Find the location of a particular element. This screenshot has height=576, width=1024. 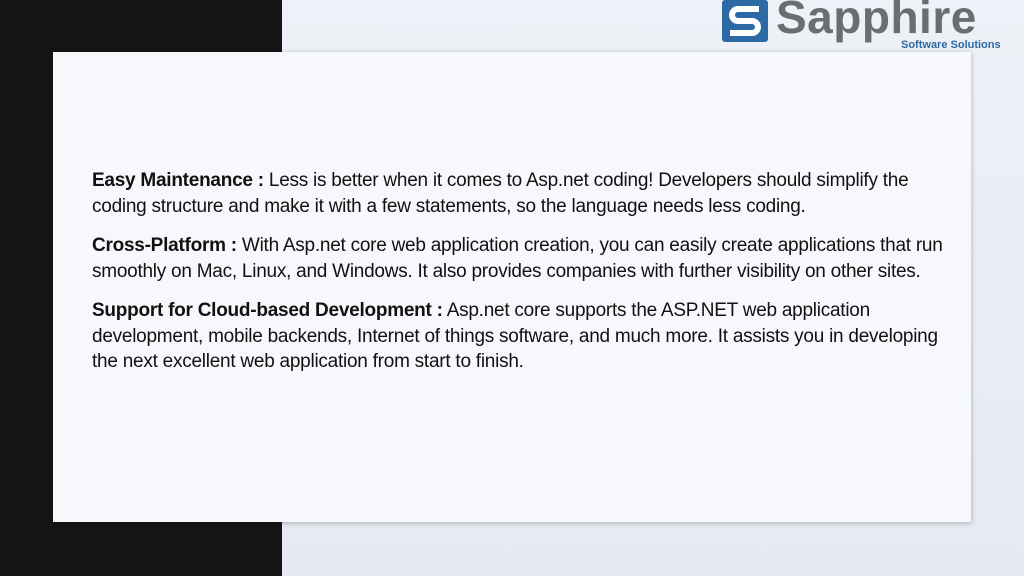

logo-tagline: Software Solutions is located at coordinates (951, 45).